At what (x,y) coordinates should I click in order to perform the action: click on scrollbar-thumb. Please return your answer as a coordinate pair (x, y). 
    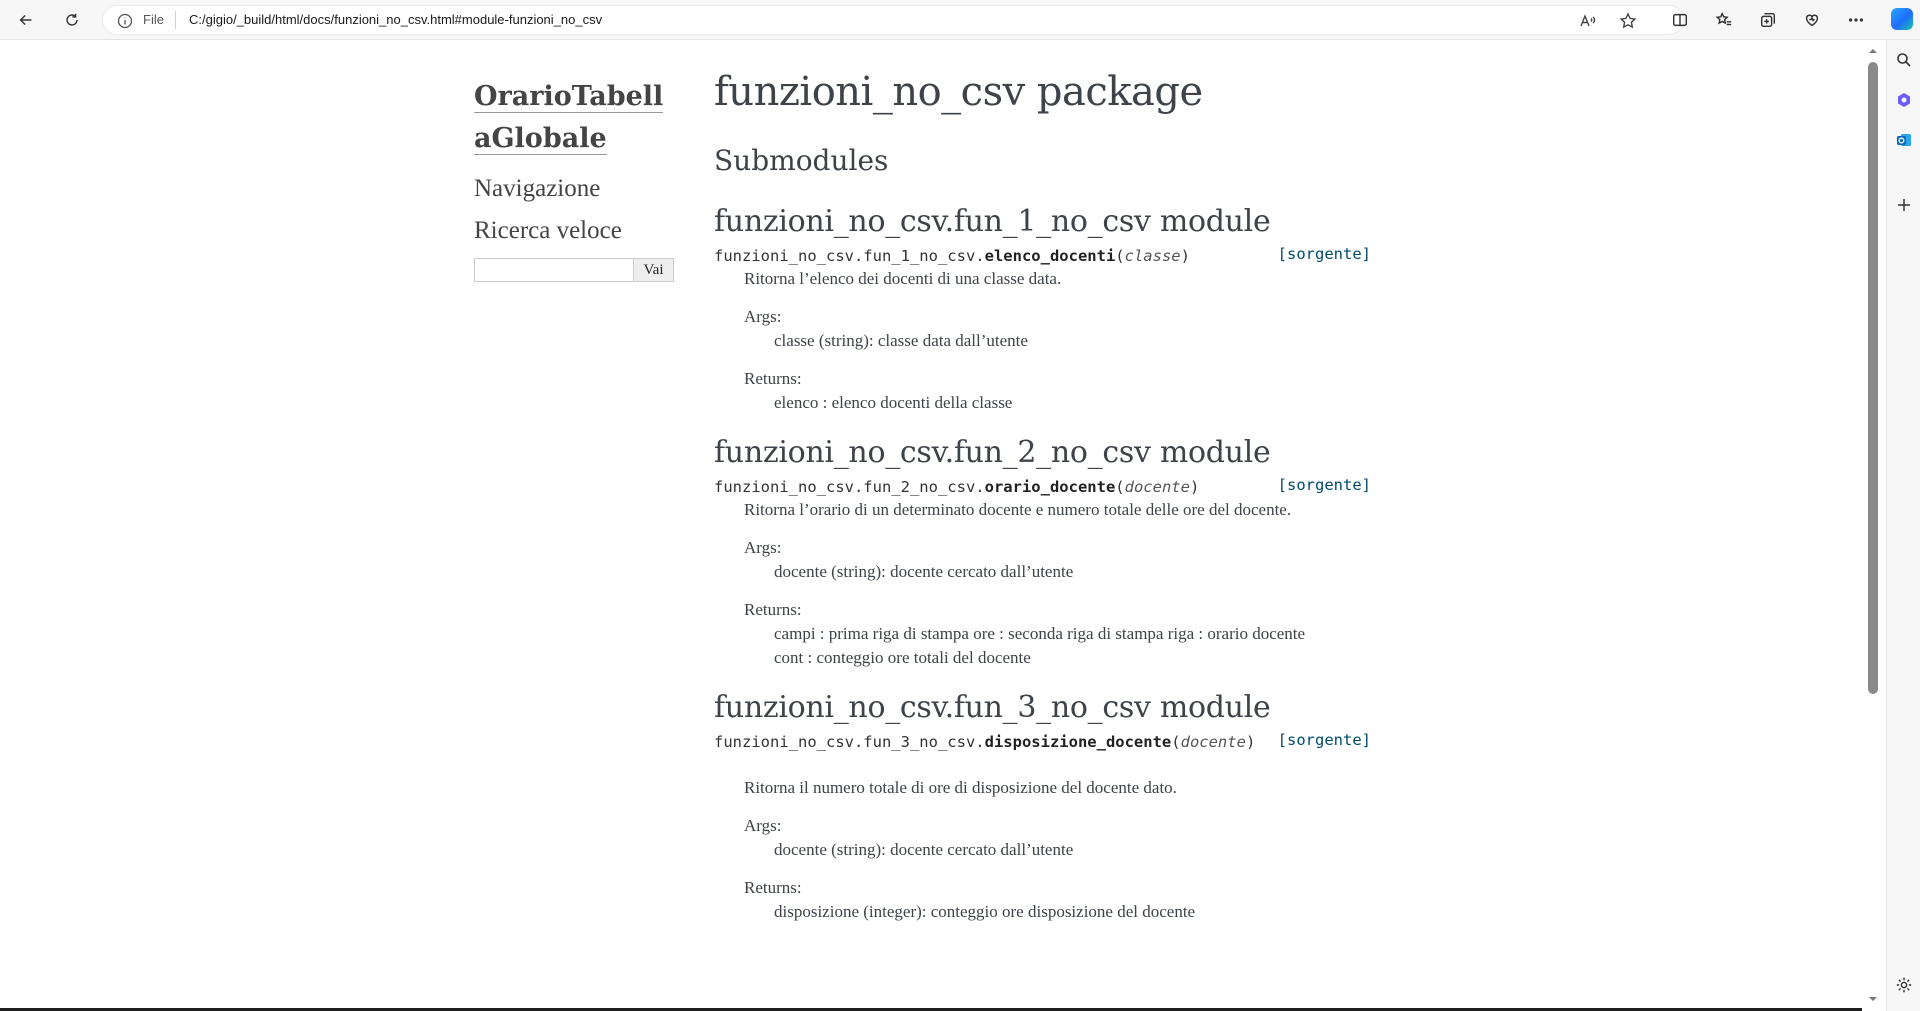
    Looking at the image, I should click on (1873, 378).